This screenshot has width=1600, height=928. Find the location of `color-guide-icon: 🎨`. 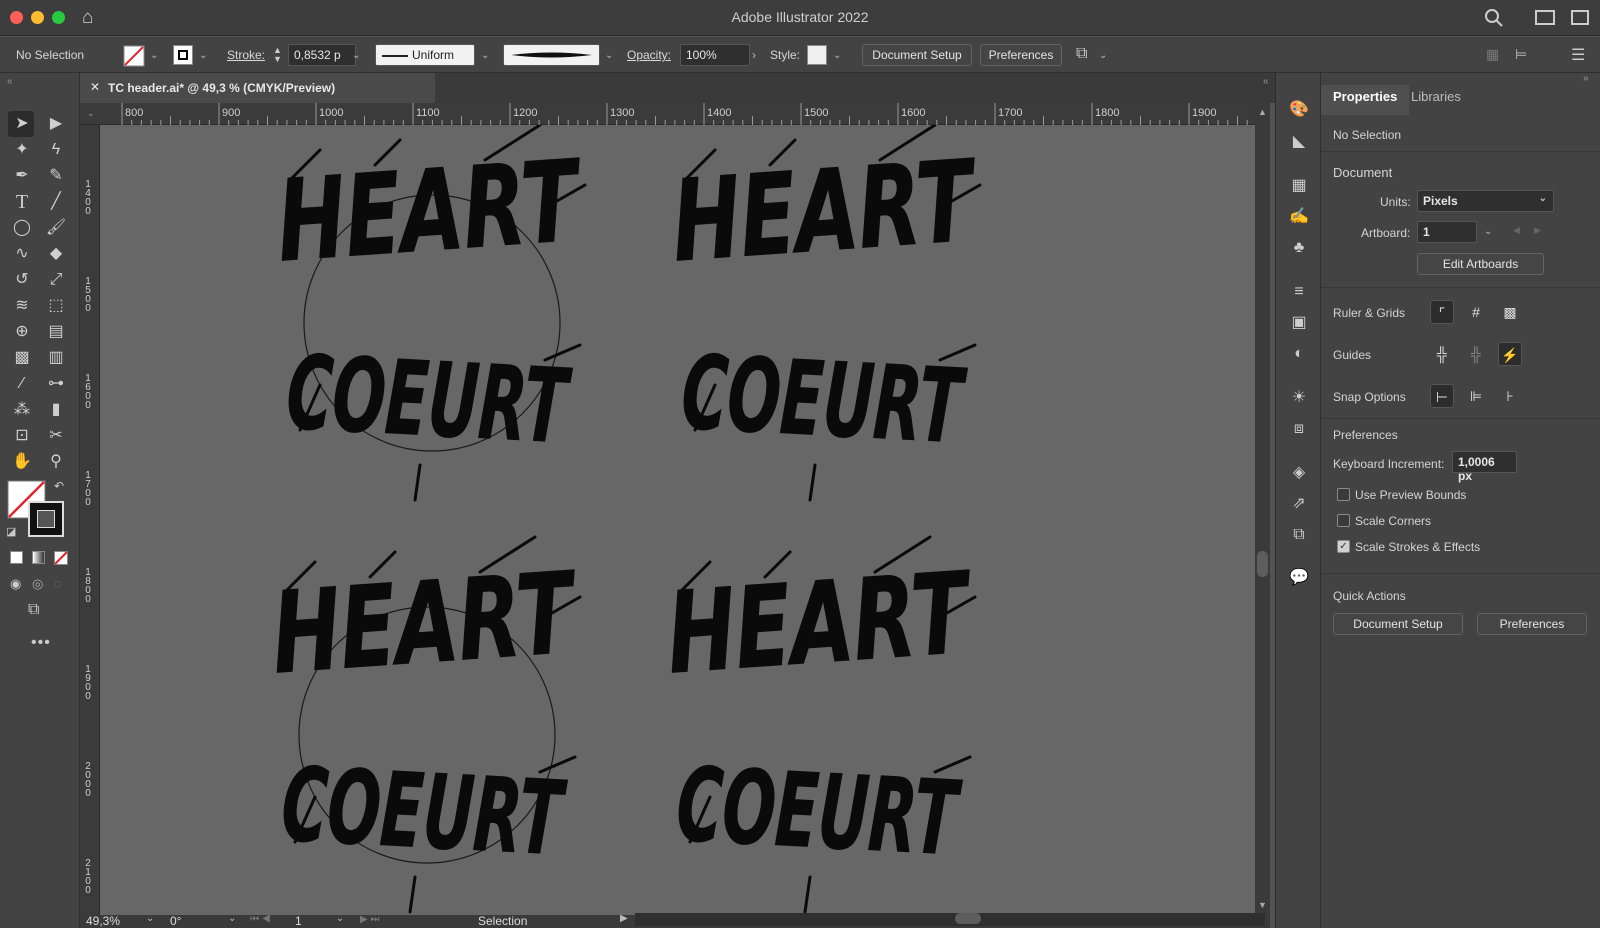

color-guide-icon: 🎨 is located at coordinates (1299, 110).